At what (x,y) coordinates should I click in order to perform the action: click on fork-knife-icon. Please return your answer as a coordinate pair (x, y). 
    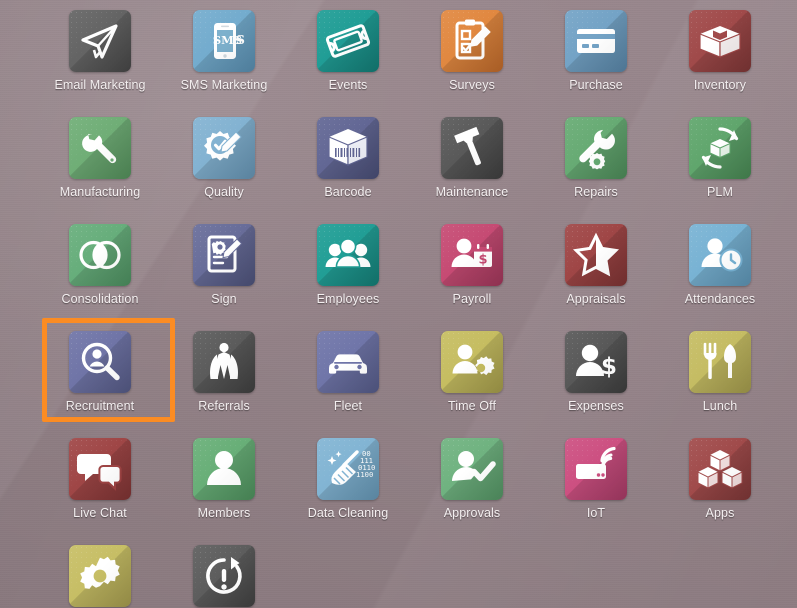
    Looking at the image, I should click on (720, 362).